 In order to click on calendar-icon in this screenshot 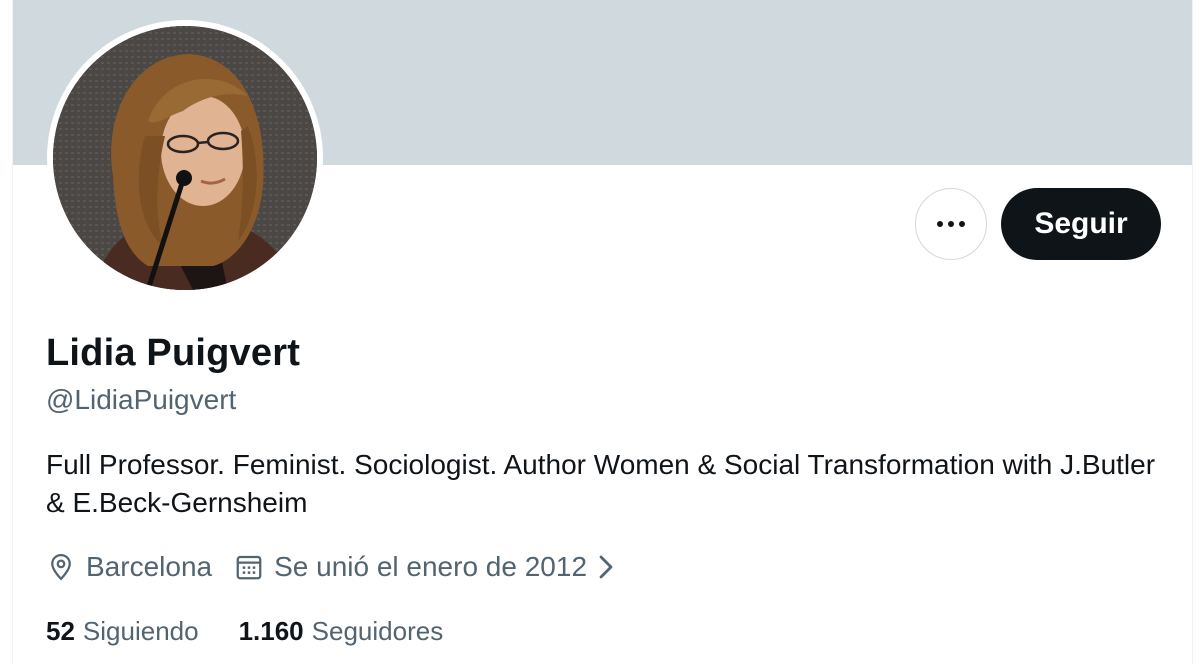, I will do `click(249, 567)`.